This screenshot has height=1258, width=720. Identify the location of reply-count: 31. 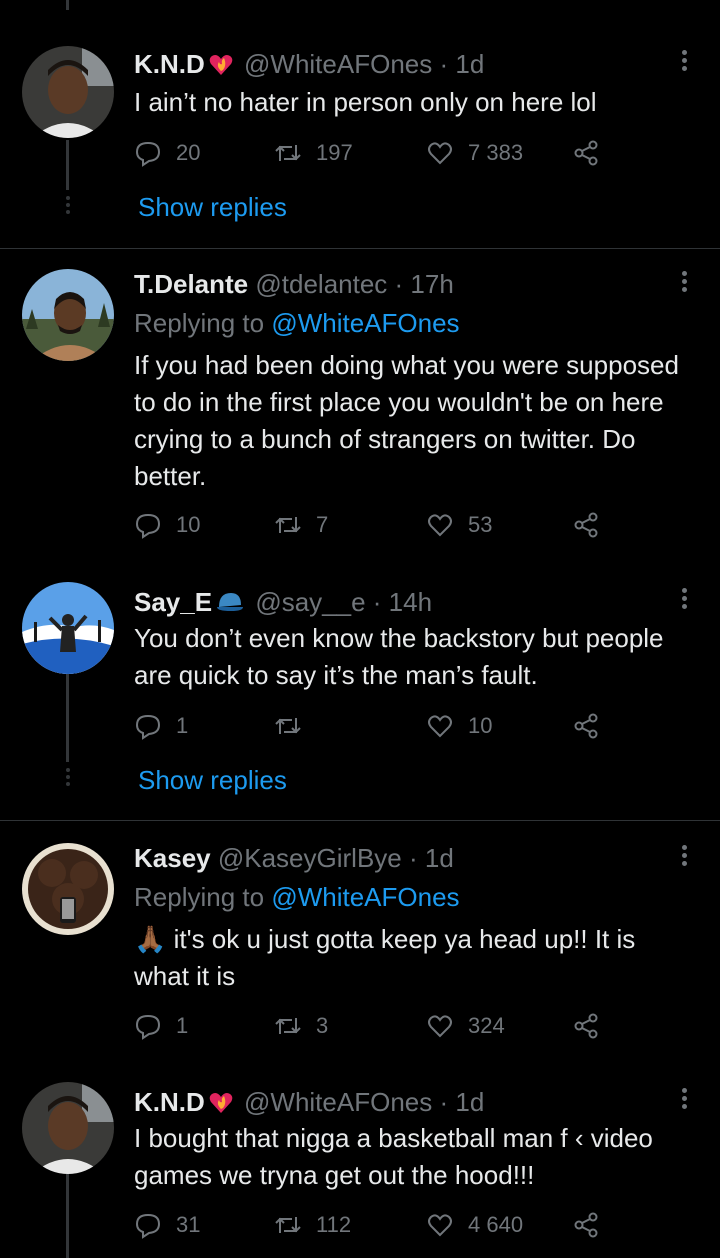
(188, 1224).